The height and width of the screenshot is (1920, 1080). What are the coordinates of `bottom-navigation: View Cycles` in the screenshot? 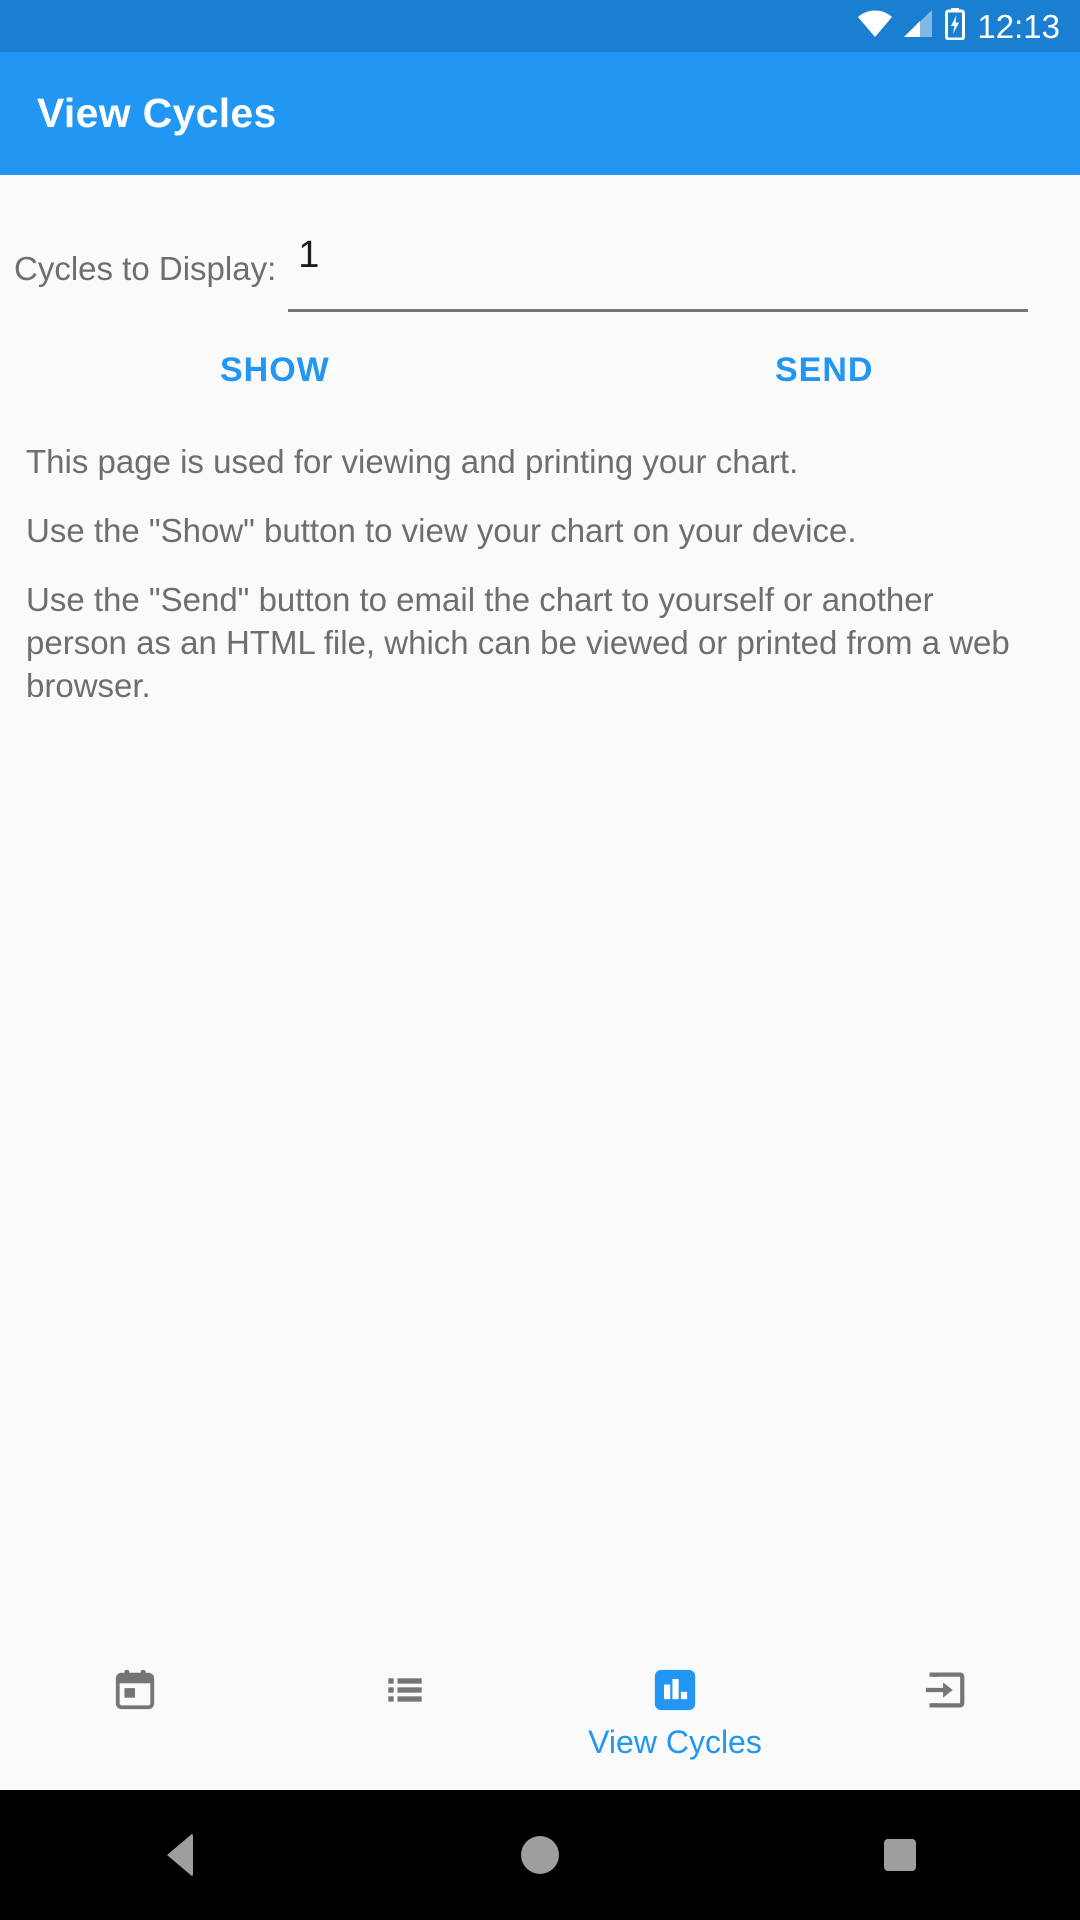 It's located at (540, 1710).